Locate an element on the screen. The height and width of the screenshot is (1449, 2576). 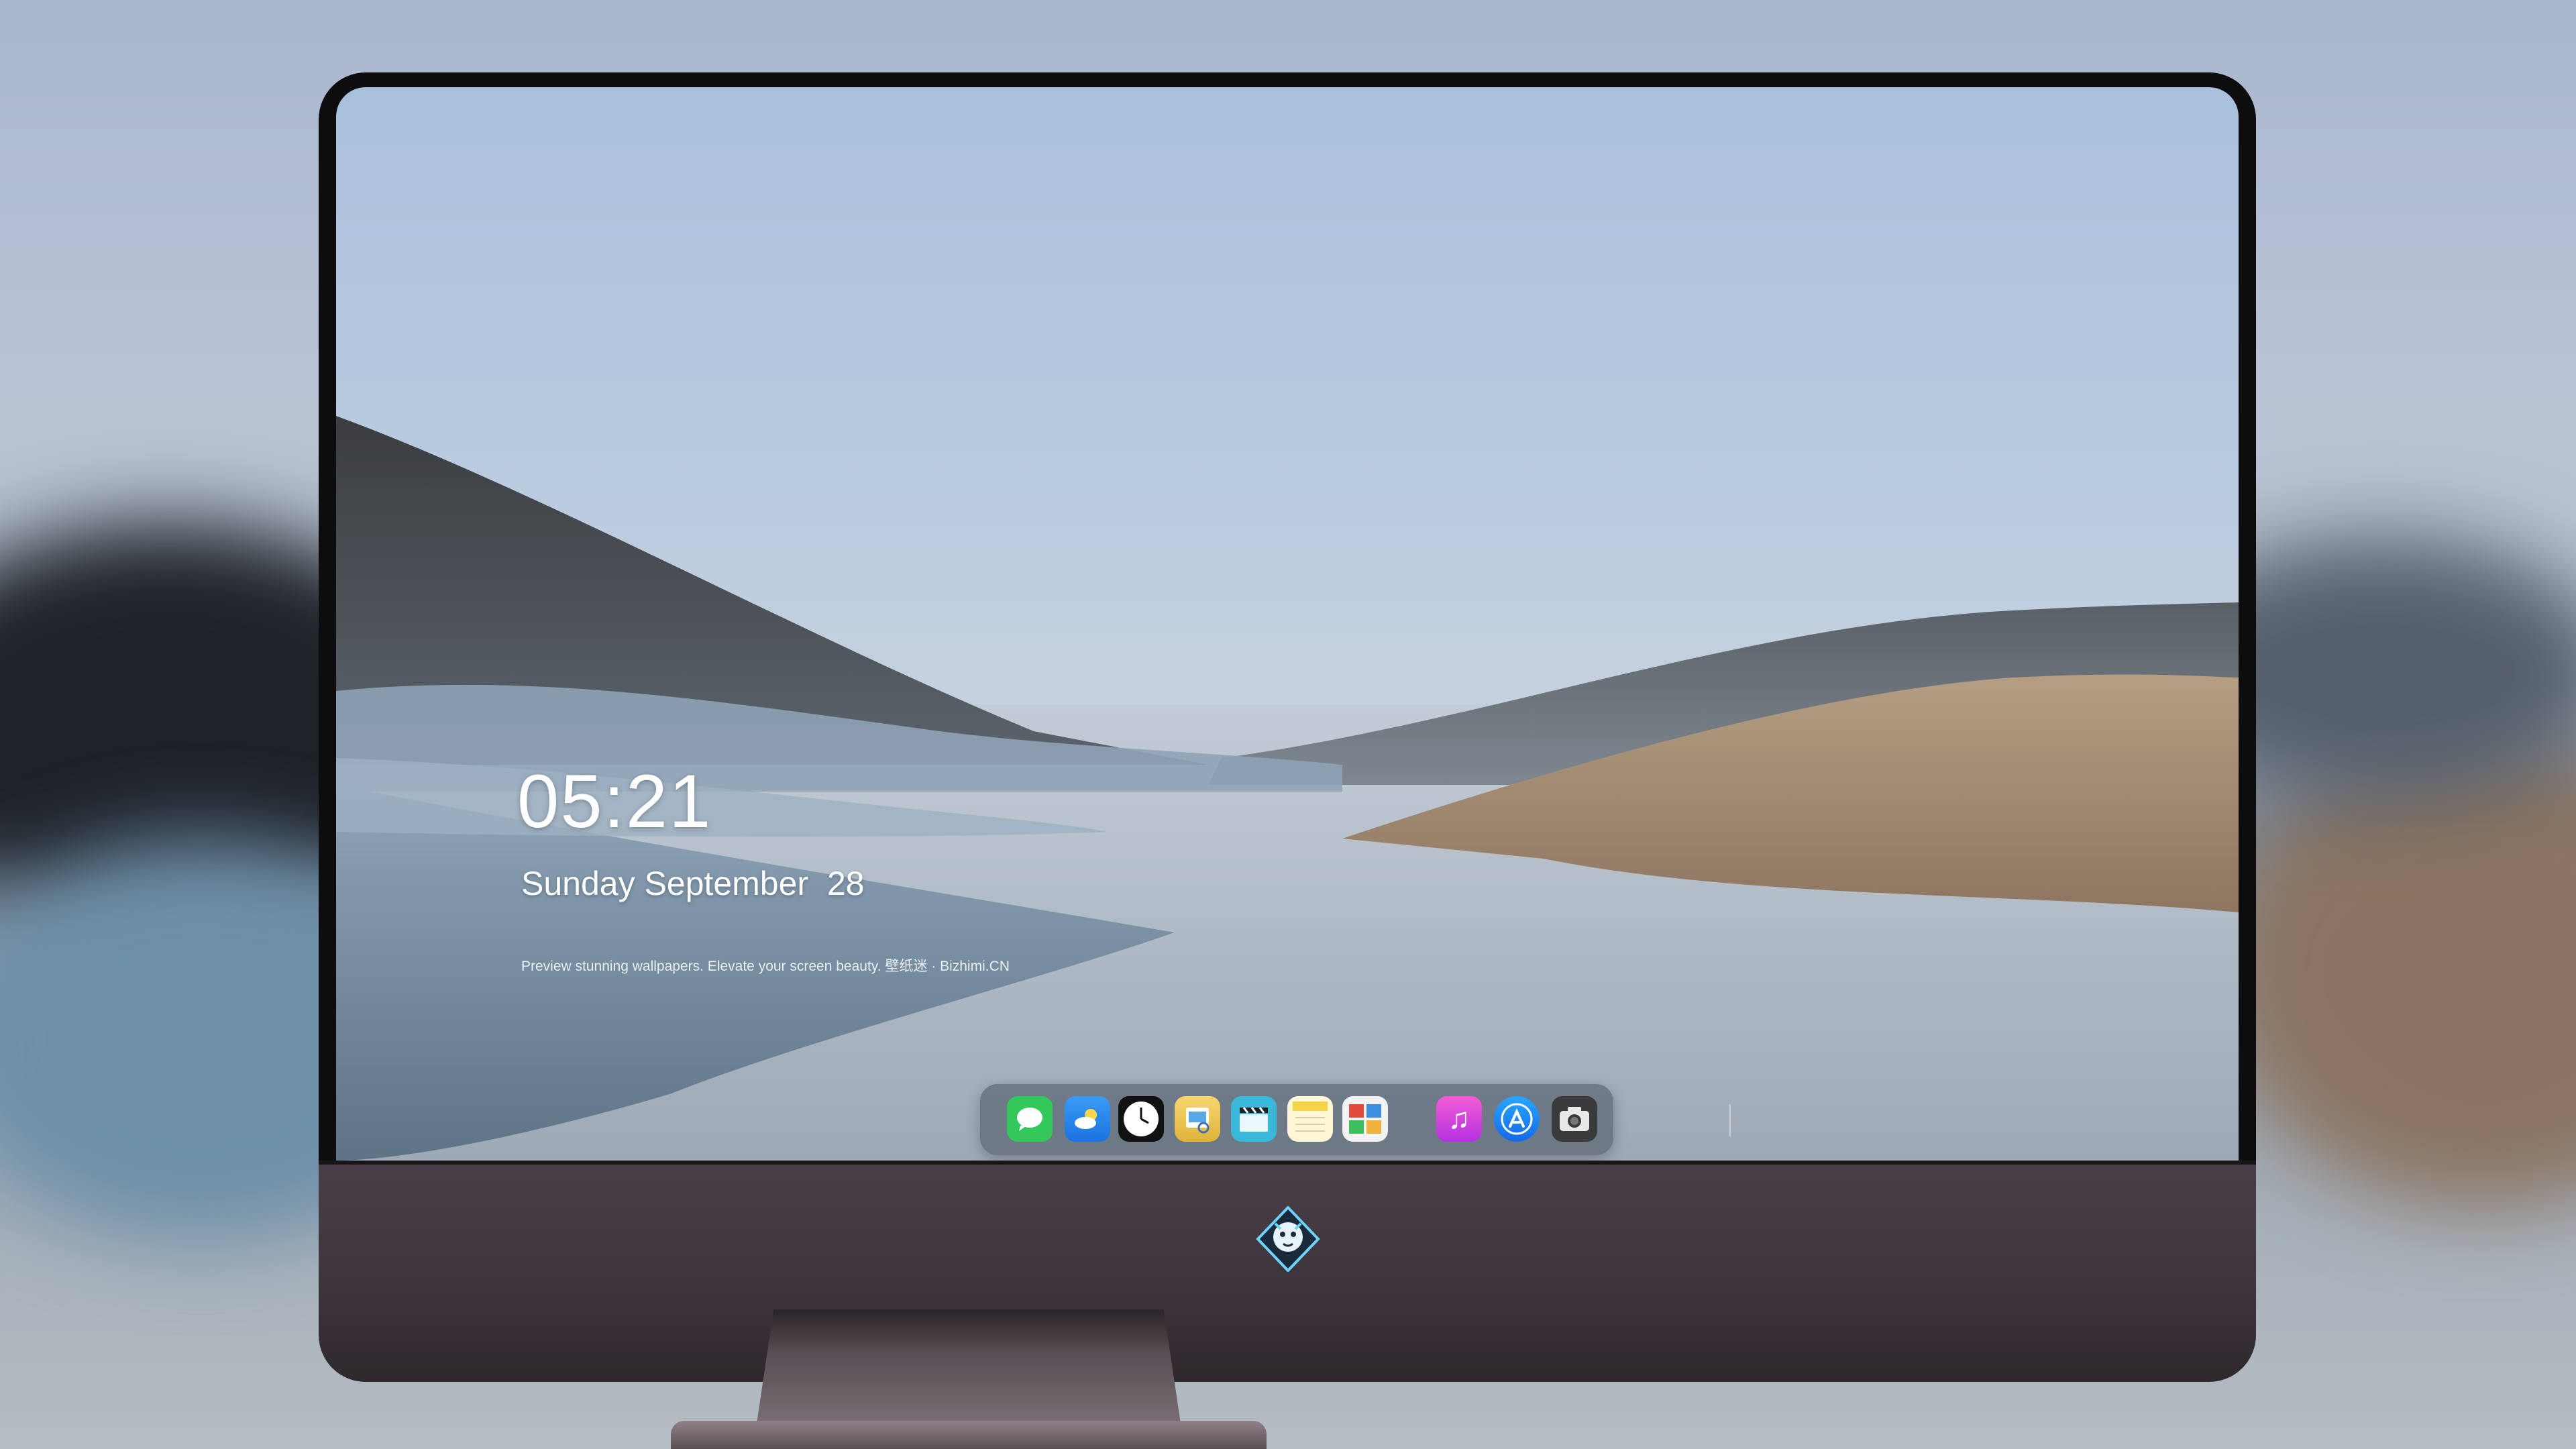
dock: ♫ is located at coordinates (1355, 1119).